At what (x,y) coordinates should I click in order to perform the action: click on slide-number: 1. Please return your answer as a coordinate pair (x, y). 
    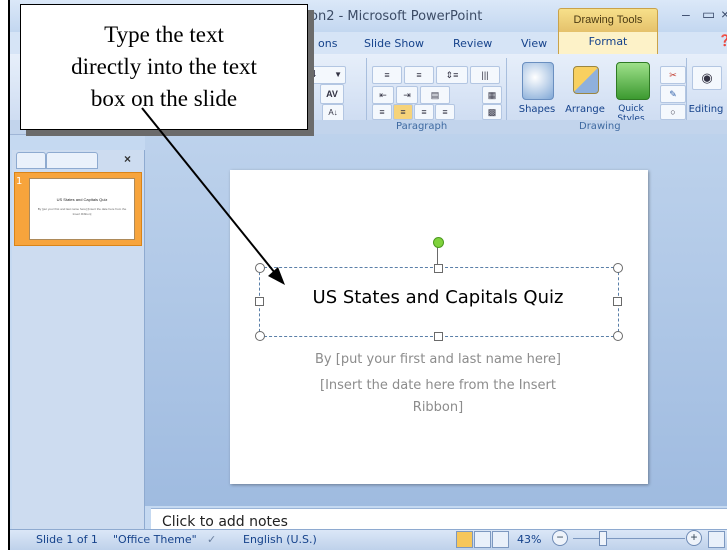
    Looking at the image, I should click on (19, 181).